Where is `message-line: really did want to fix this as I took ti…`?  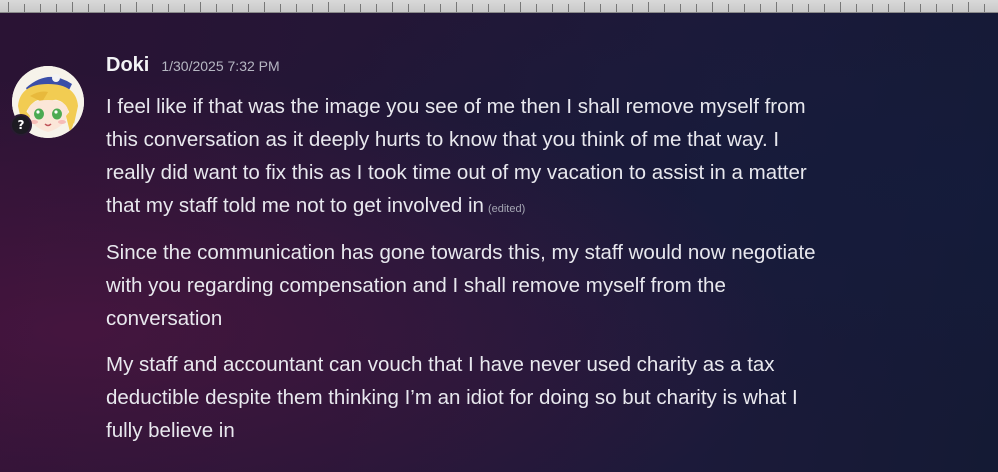
message-line: really did want to fix this as I took ti… is located at coordinates (456, 172).